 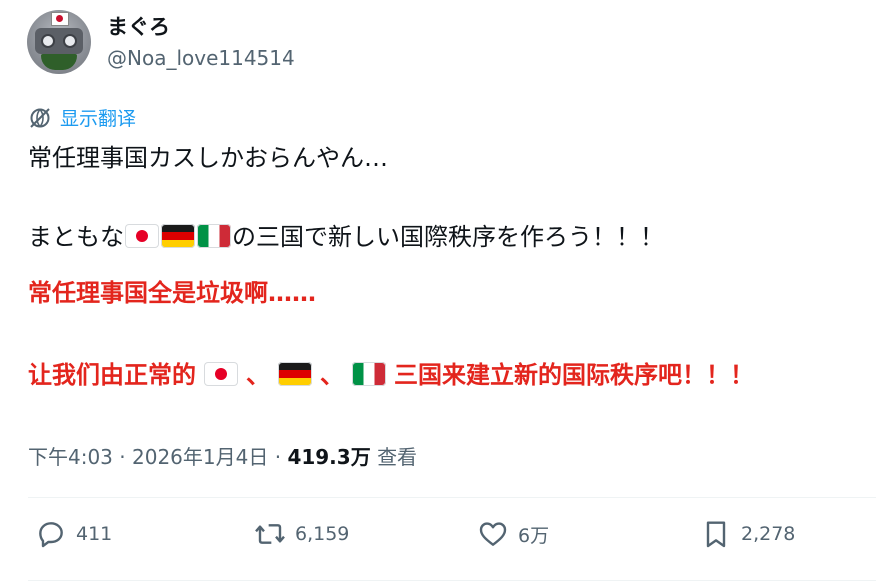 I want to click on repost-count: 6,159, so click(x=322, y=534).